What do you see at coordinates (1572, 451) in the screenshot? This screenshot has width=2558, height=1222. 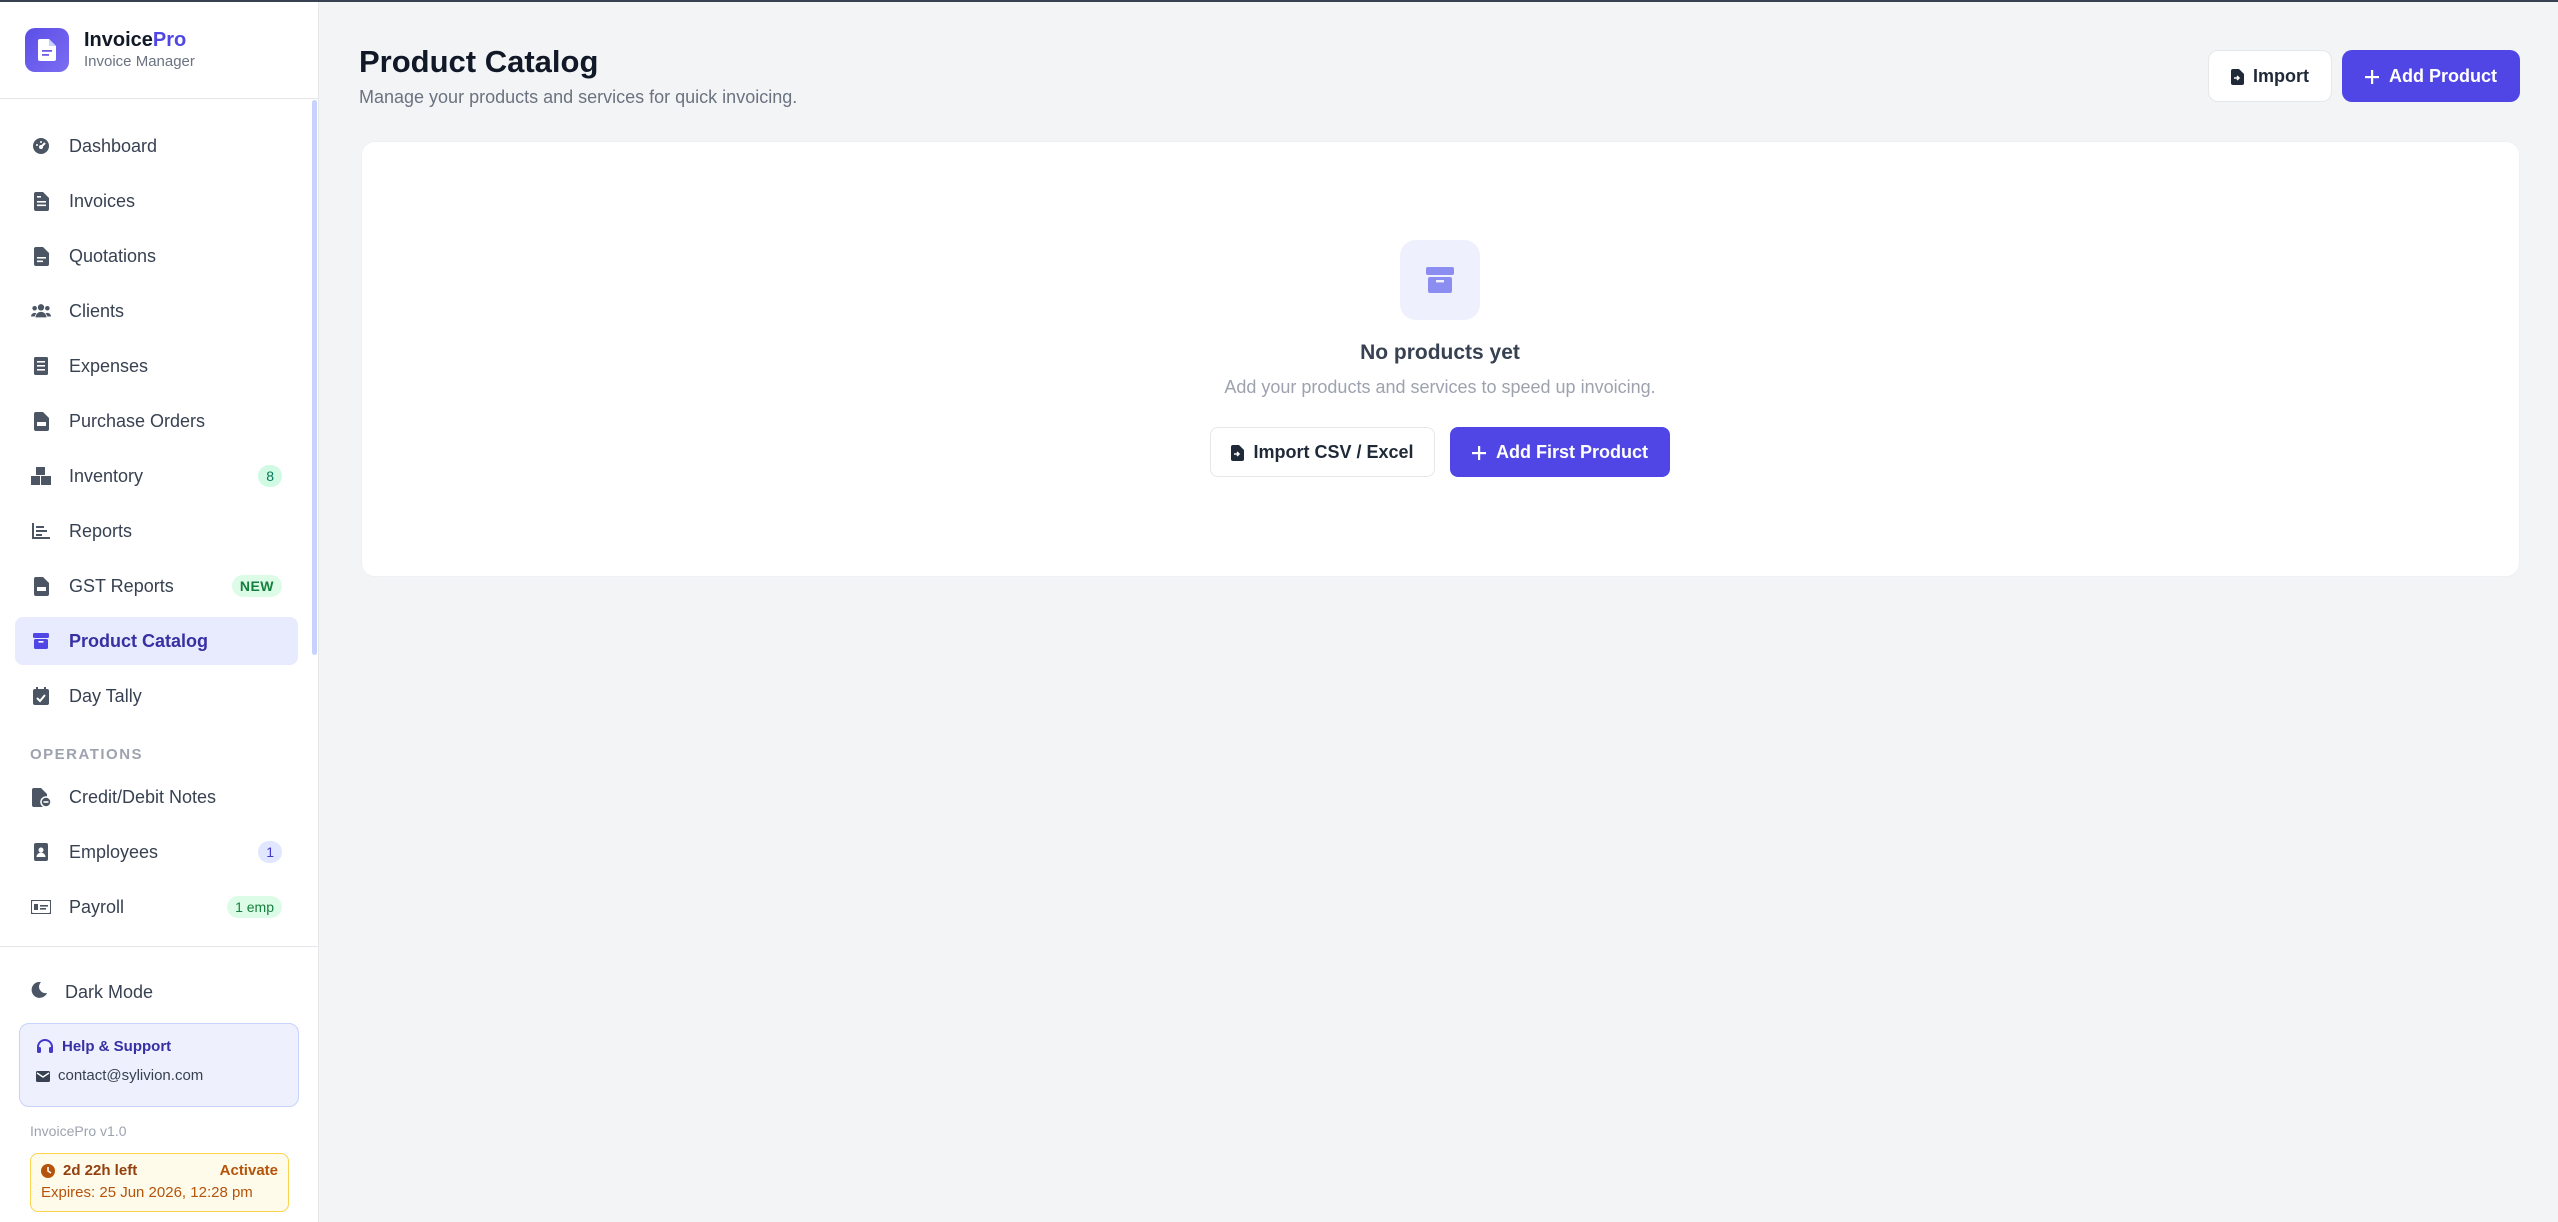 I see `add-first-product-label: Add First Product` at bounding box center [1572, 451].